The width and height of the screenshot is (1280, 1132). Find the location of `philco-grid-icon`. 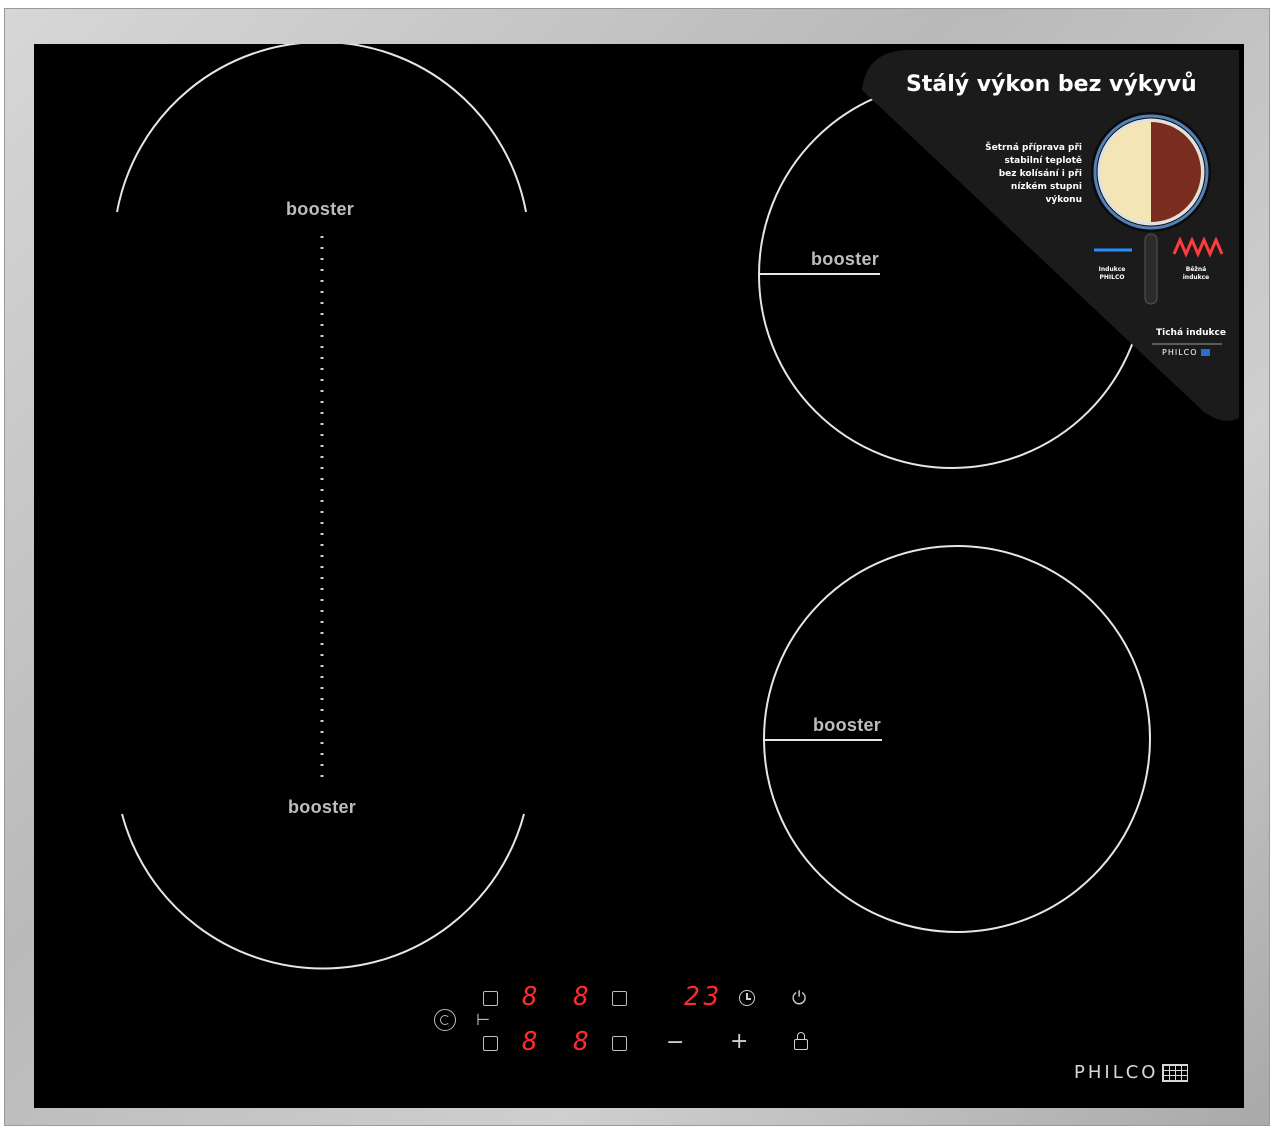

philco-grid-icon is located at coordinates (1175, 1072).